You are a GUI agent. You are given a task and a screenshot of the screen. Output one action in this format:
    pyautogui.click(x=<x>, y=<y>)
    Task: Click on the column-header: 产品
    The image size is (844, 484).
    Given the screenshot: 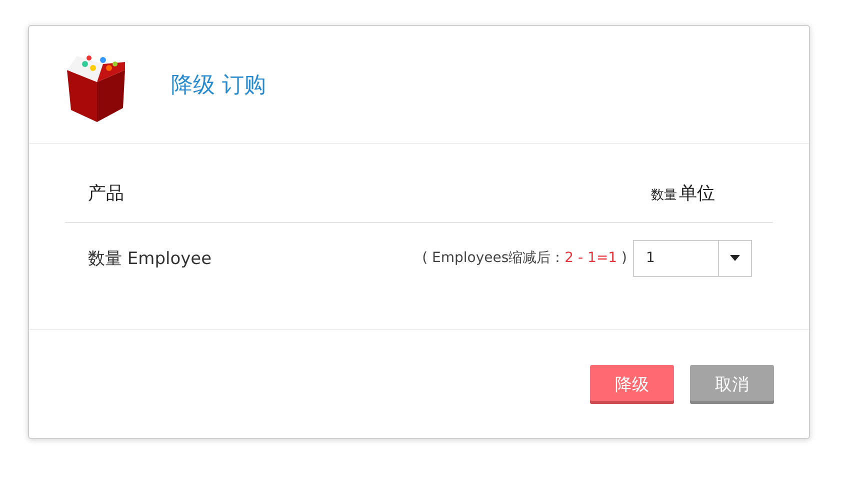 What is the action you would take?
    pyautogui.click(x=106, y=193)
    